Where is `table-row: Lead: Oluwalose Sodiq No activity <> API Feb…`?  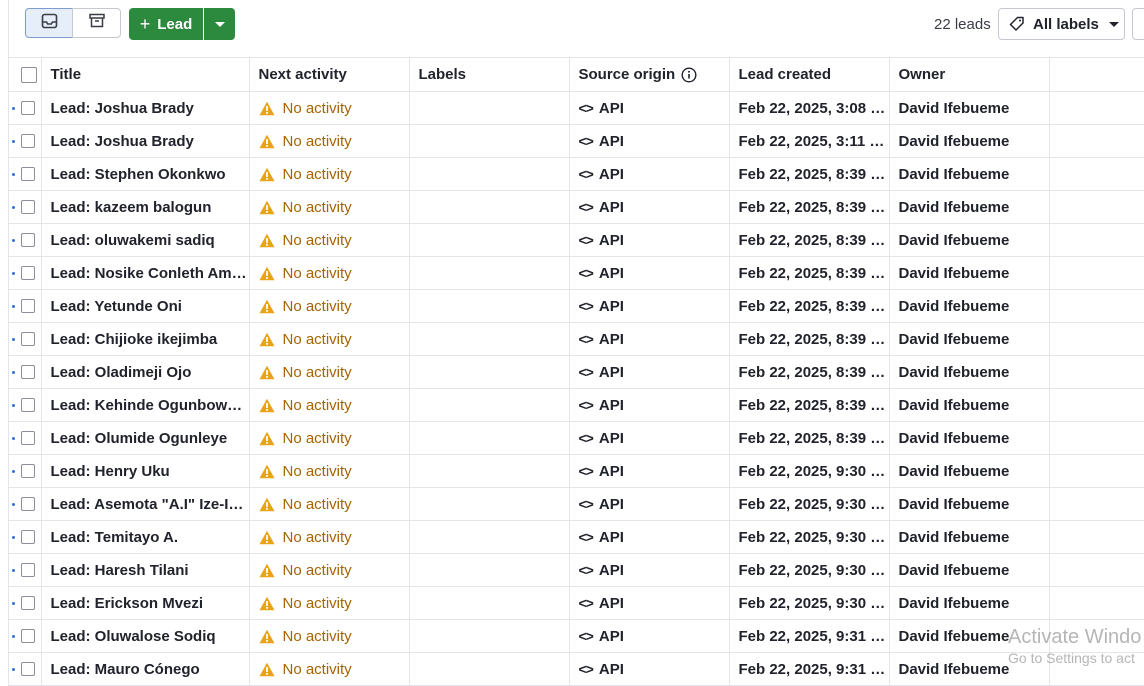 table-row: Lead: Oluwalose Sodiq No activity <> API Feb… is located at coordinates (576, 636).